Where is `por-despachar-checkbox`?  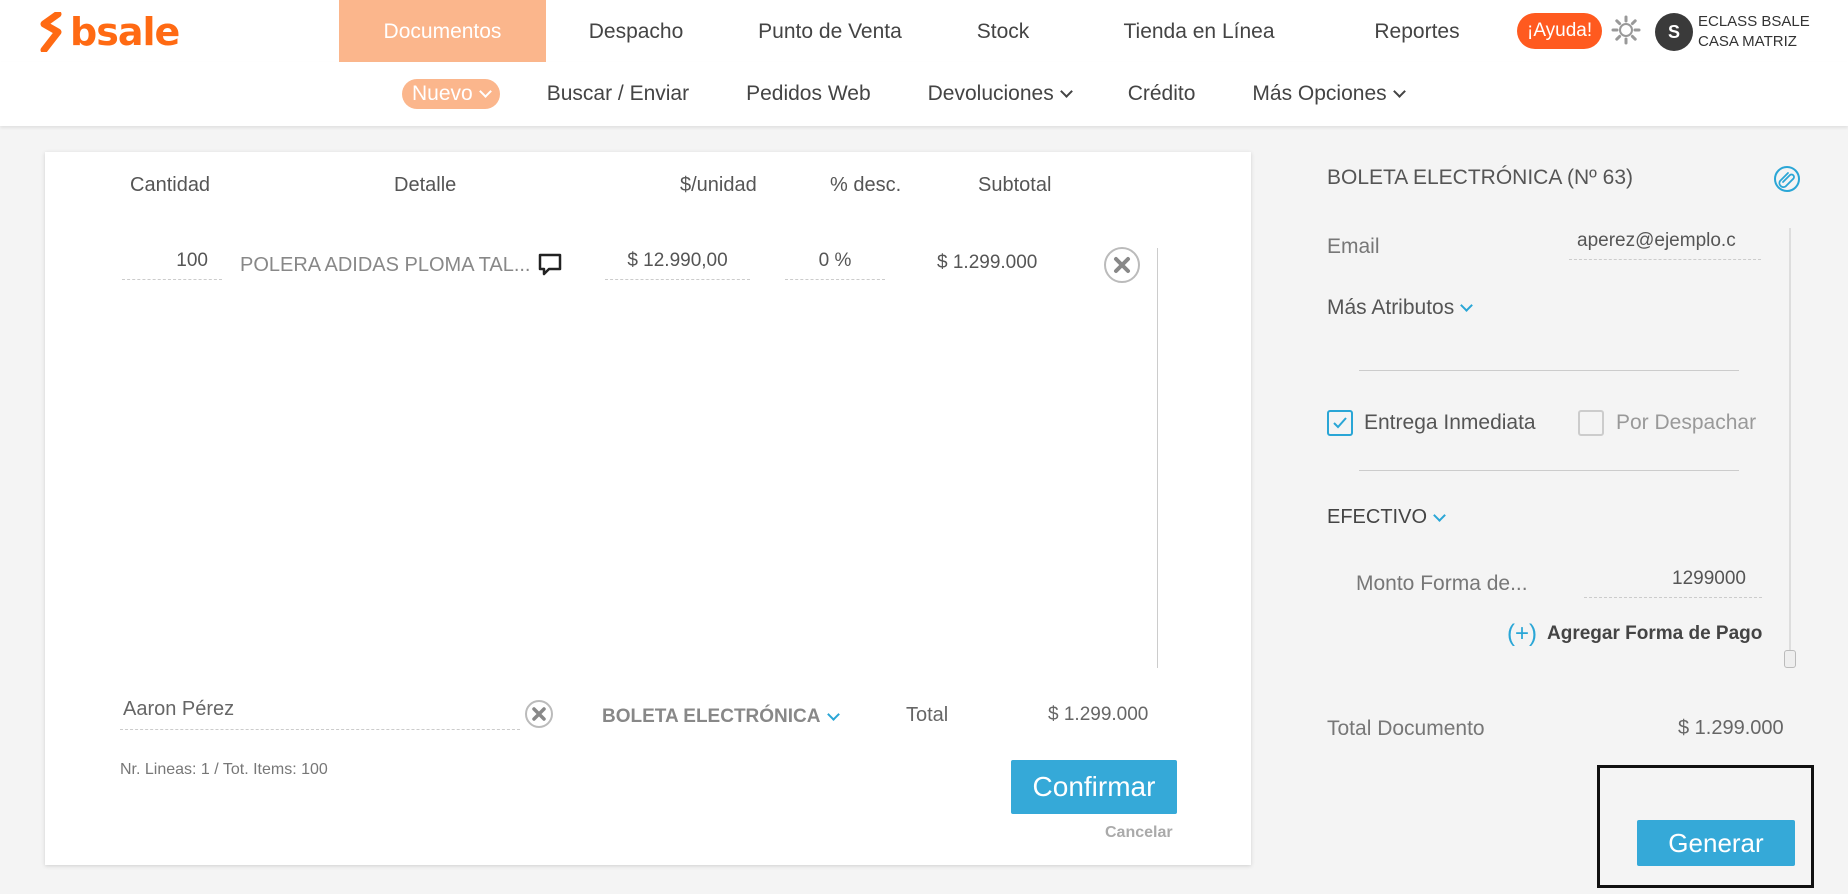
por-despachar-checkbox is located at coordinates (1591, 423).